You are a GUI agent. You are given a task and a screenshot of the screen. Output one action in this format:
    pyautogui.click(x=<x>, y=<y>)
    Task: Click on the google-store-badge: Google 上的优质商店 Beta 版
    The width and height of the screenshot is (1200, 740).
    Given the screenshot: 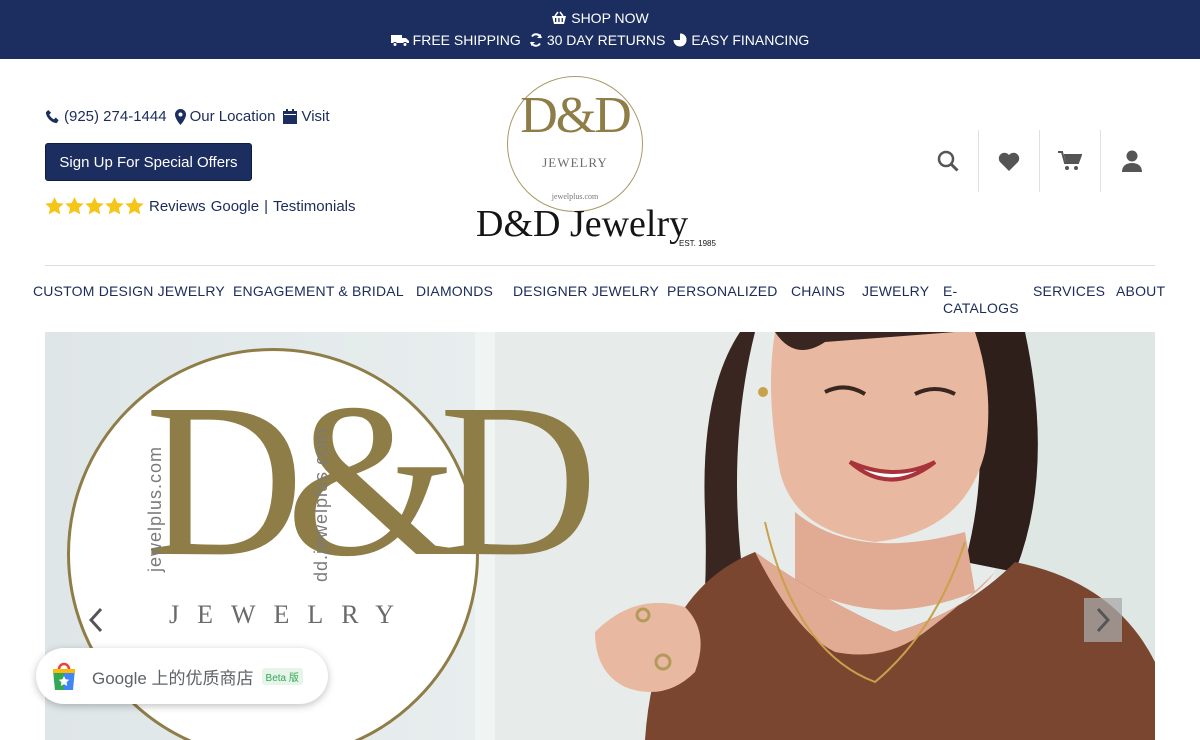 What is the action you would take?
    pyautogui.click(x=182, y=676)
    